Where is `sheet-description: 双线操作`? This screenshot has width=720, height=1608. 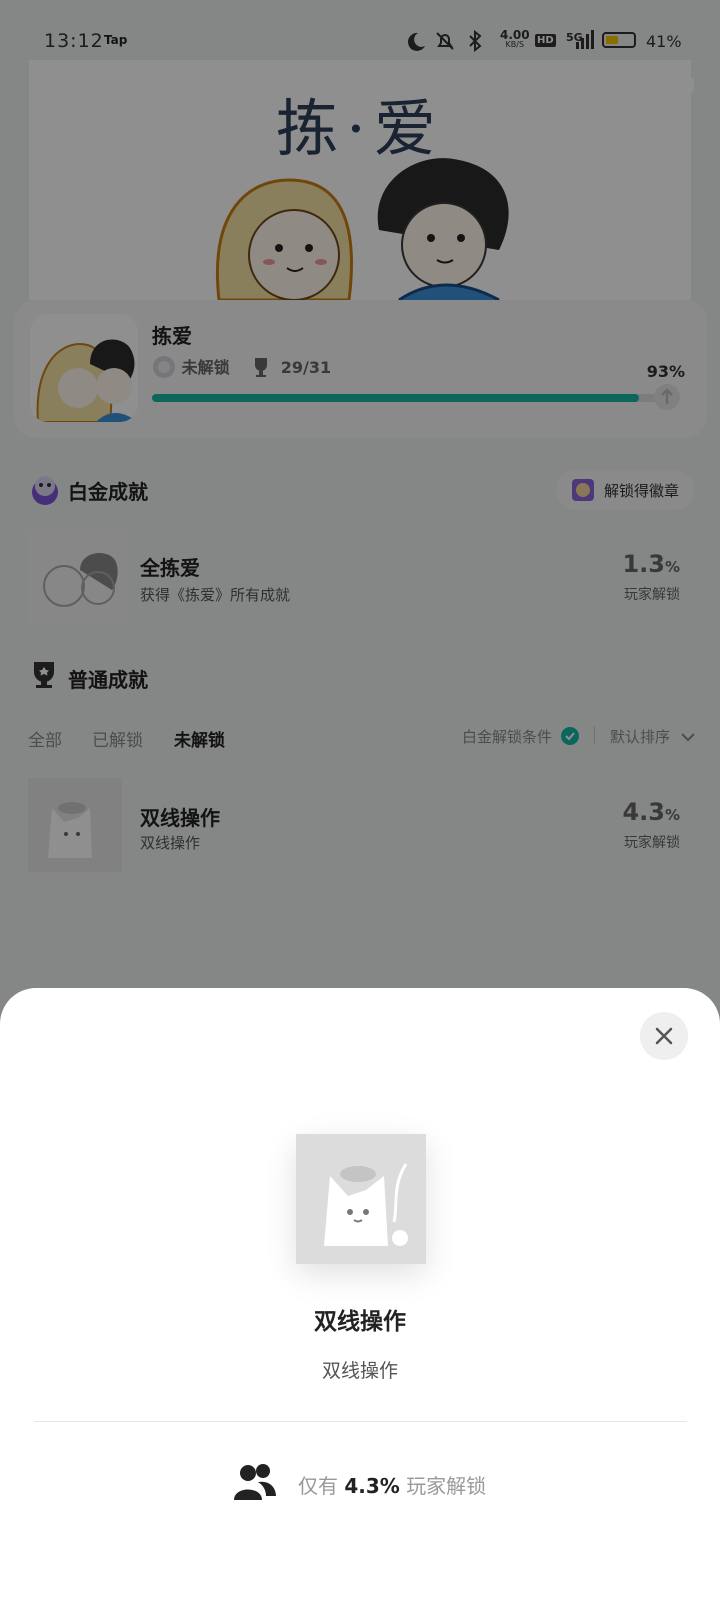
sheet-description: 双线操作 is located at coordinates (359, 1371).